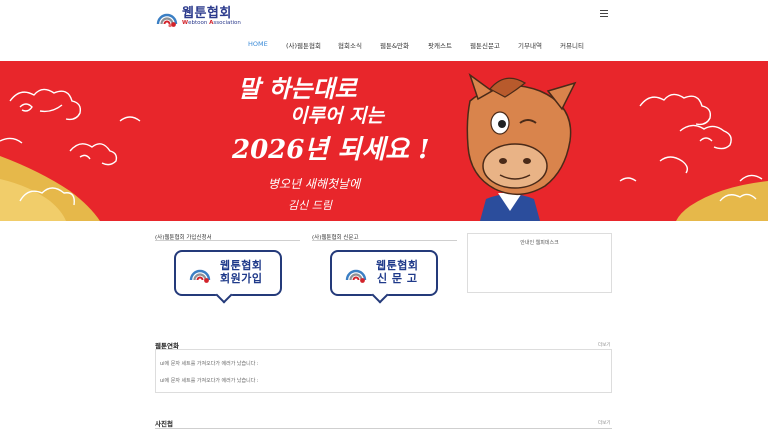 Image resolution: width=768 pixels, height=432 pixels. I want to click on webtoon-talk-list: ui에 문자 세트를 가져오다가 에러가 났습니다, so click(383, 371).